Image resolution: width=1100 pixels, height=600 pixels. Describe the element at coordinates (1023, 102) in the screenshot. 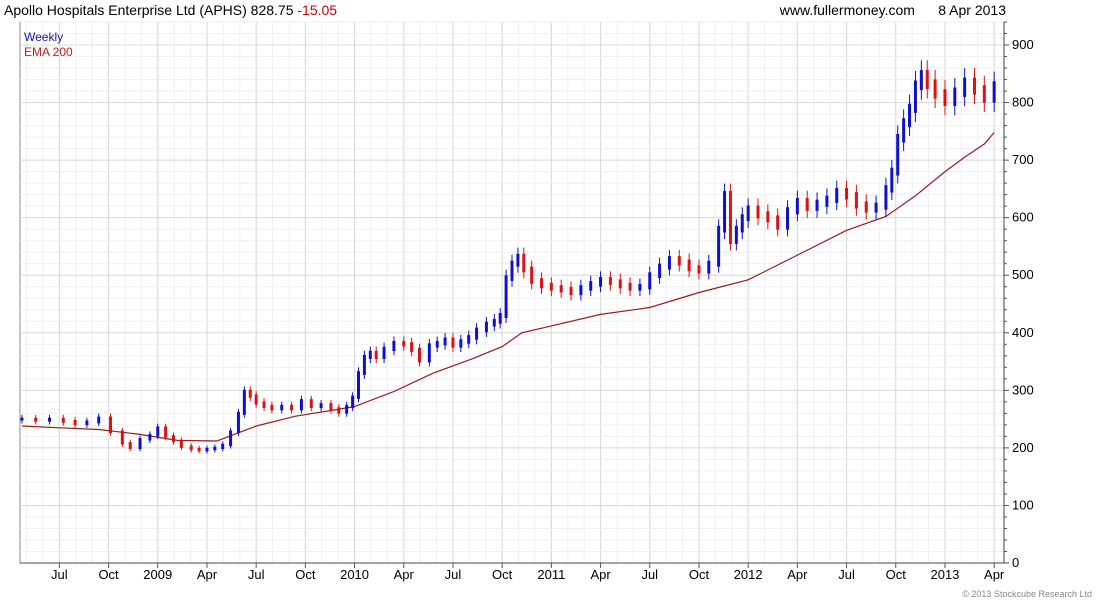

I see `y-tick-label: 800` at that location.